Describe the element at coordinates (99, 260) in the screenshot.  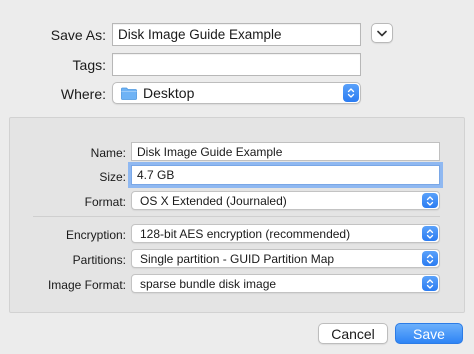
I see `partitions-label: Partitions:` at that location.